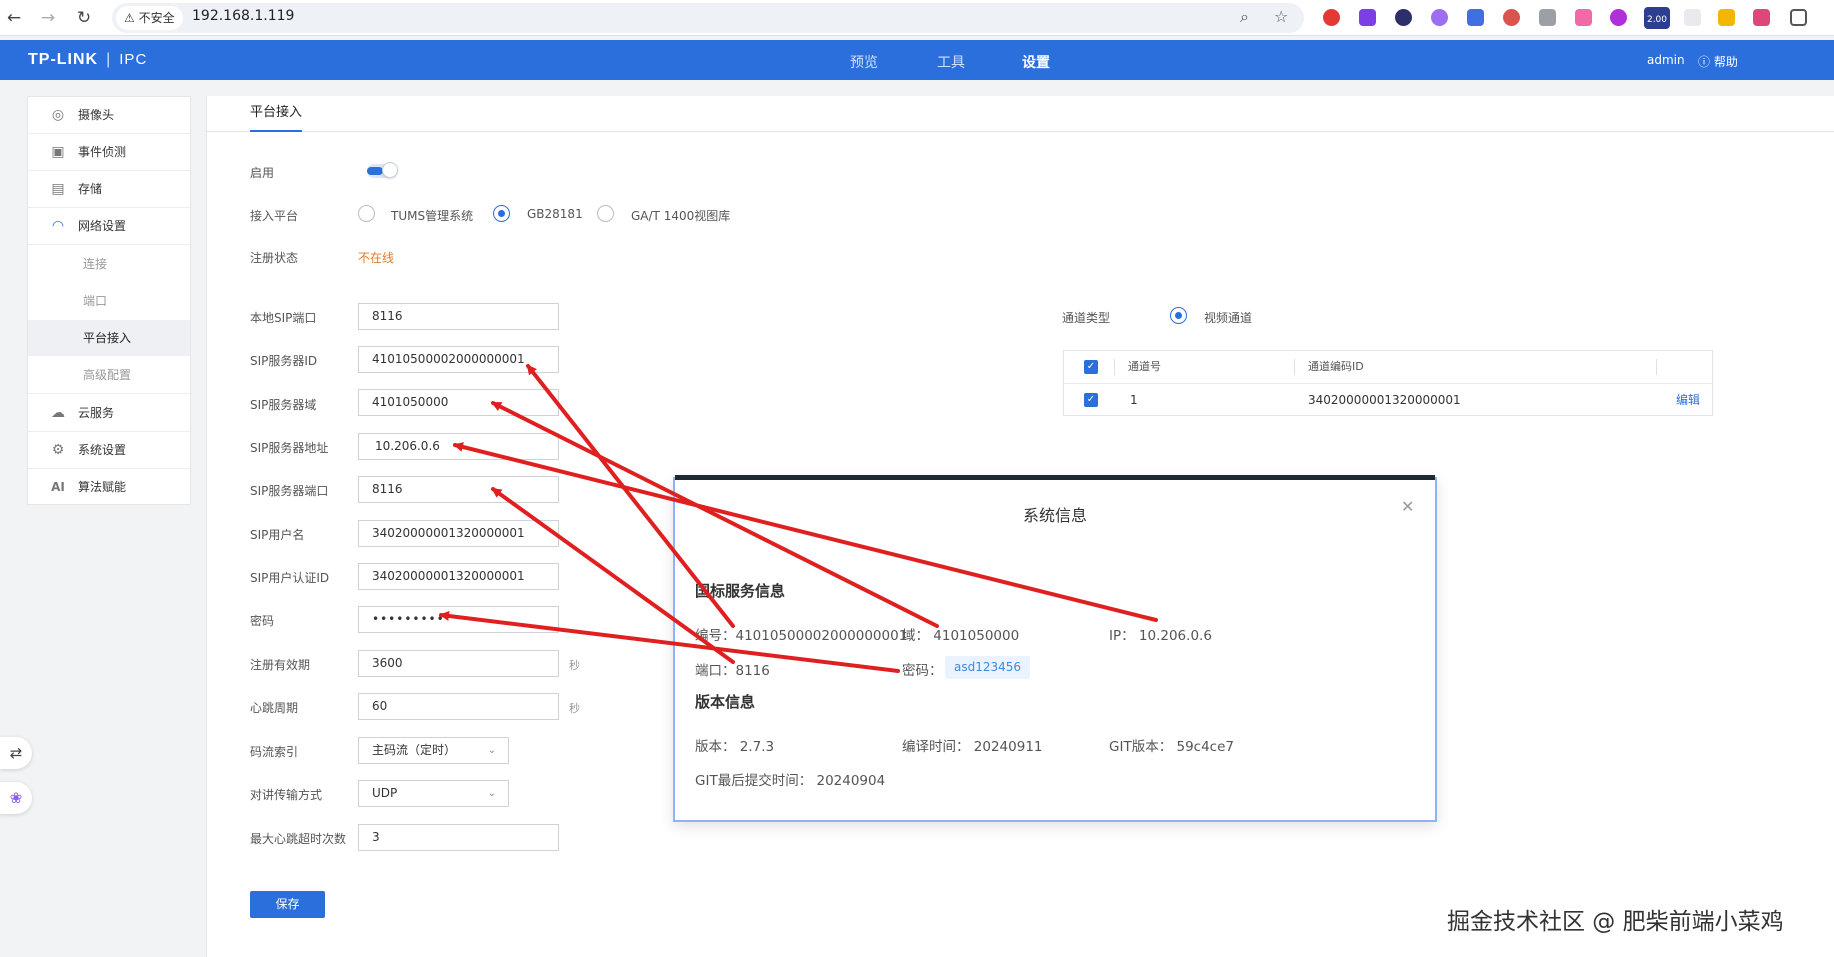 Image resolution: width=1834 pixels, height=957 pixels. Describe the element at coordinates (1228, 318) in the screenshot. I see `radio-video-channel-label: 视频通道` at that location.